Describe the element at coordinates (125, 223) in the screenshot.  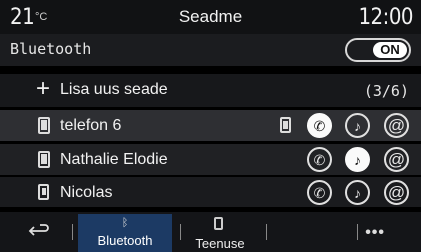
I see `bluetooth-icon: ᛒ` at that location.